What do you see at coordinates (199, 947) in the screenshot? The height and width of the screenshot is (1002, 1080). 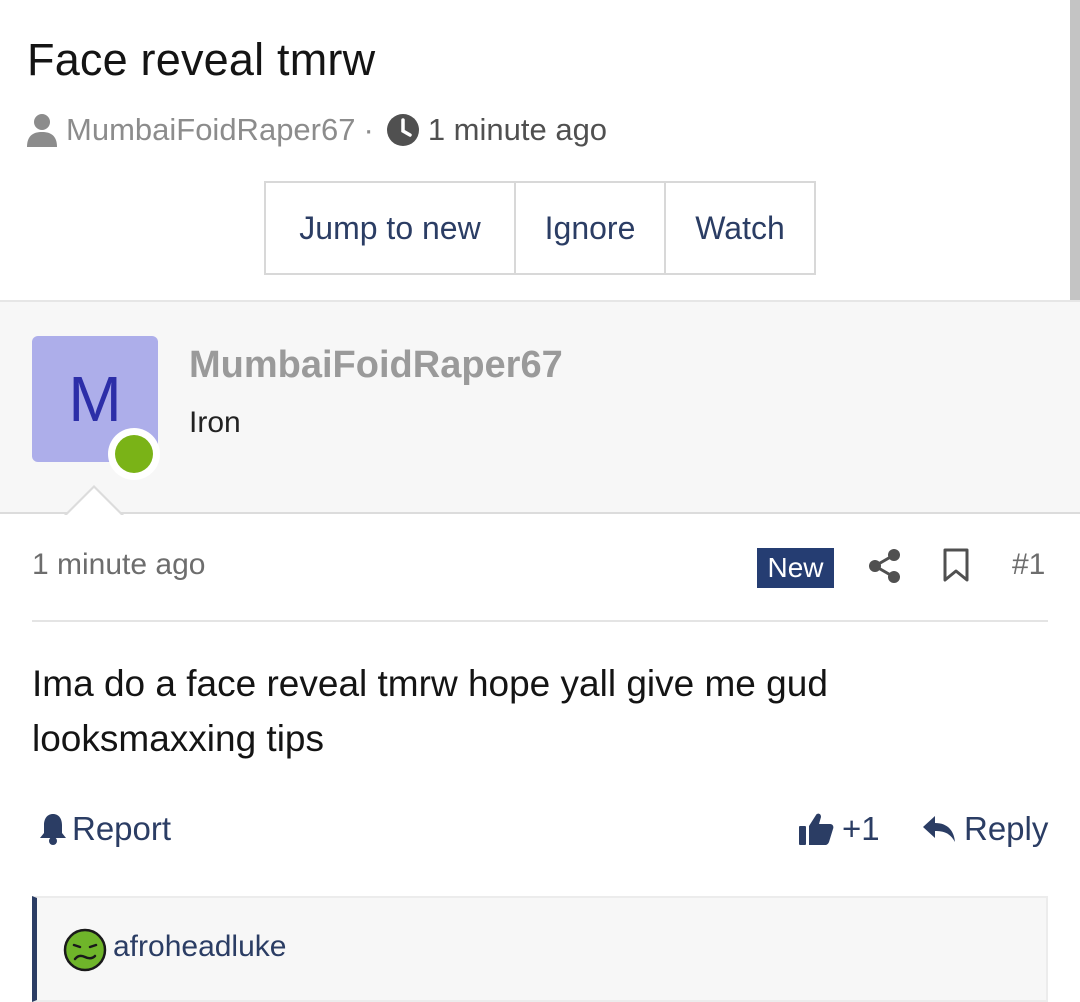 I see `reactor-link: afroheadluke` at bounding box center [199, 947].